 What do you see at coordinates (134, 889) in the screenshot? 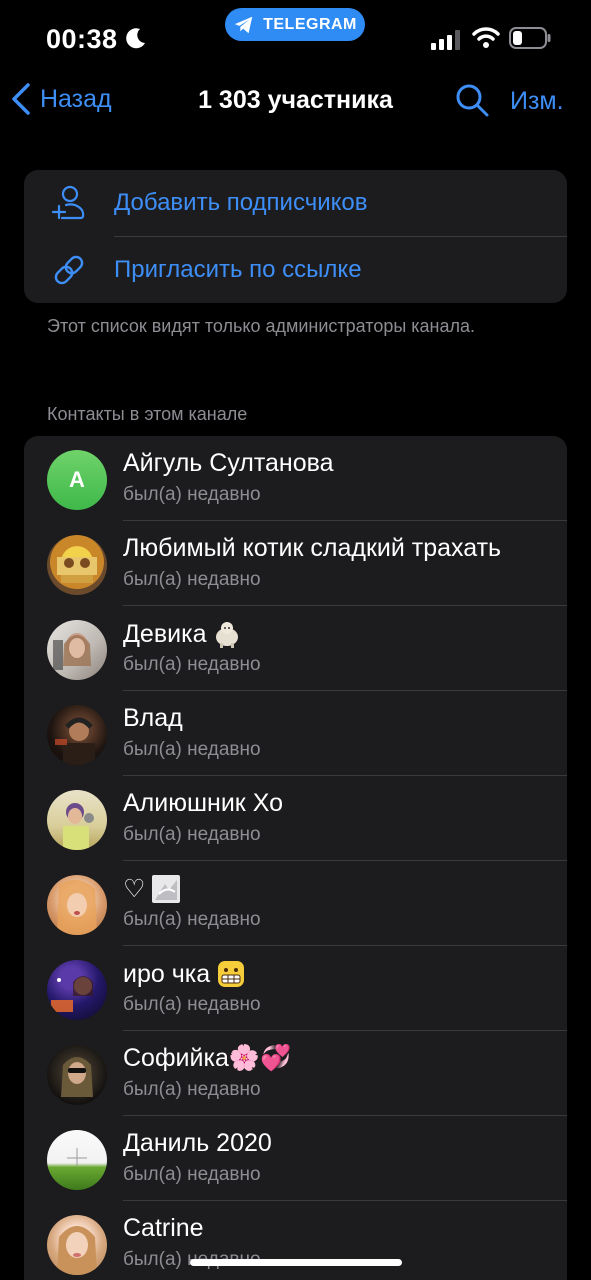
I see `contact-name-text: ♡` at bounding box center [134, 889].